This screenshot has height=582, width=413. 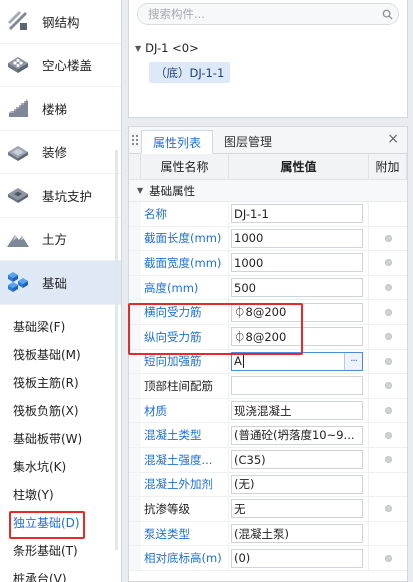 What do you see at coordinates (60, 573) in the screenshot?
I see `subitem-pile-cap: 桩承台(V)` at bounding box center [60, 573].